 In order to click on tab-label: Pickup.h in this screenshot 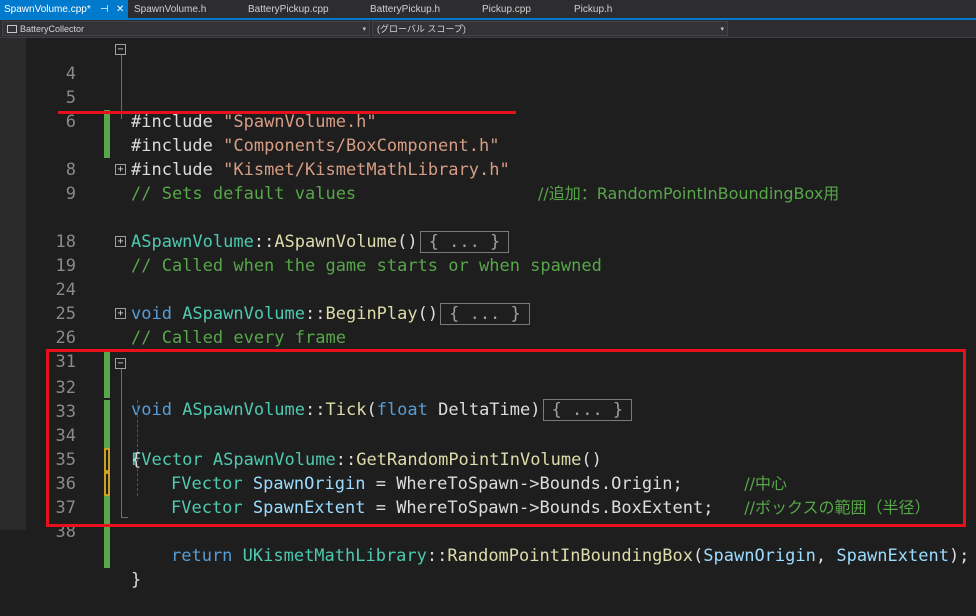, I will do `click(593, 9)`.